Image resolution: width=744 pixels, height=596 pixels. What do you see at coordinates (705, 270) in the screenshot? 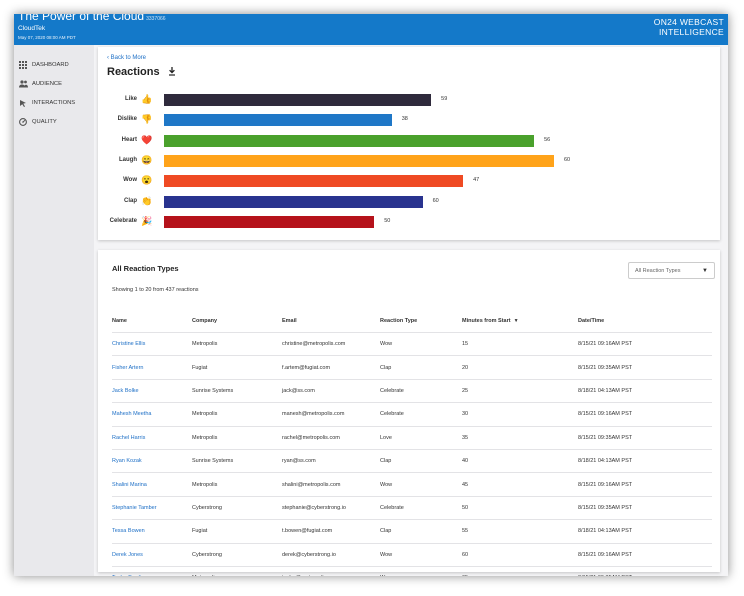
I see `caret-down-icon: ▼` at bounding box center [705, 270].